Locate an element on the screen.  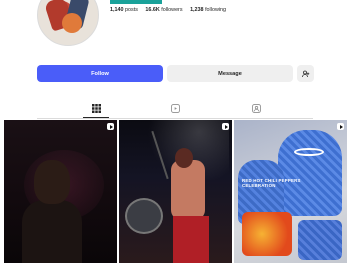
tab-posts is located at coordinates (96, 108).